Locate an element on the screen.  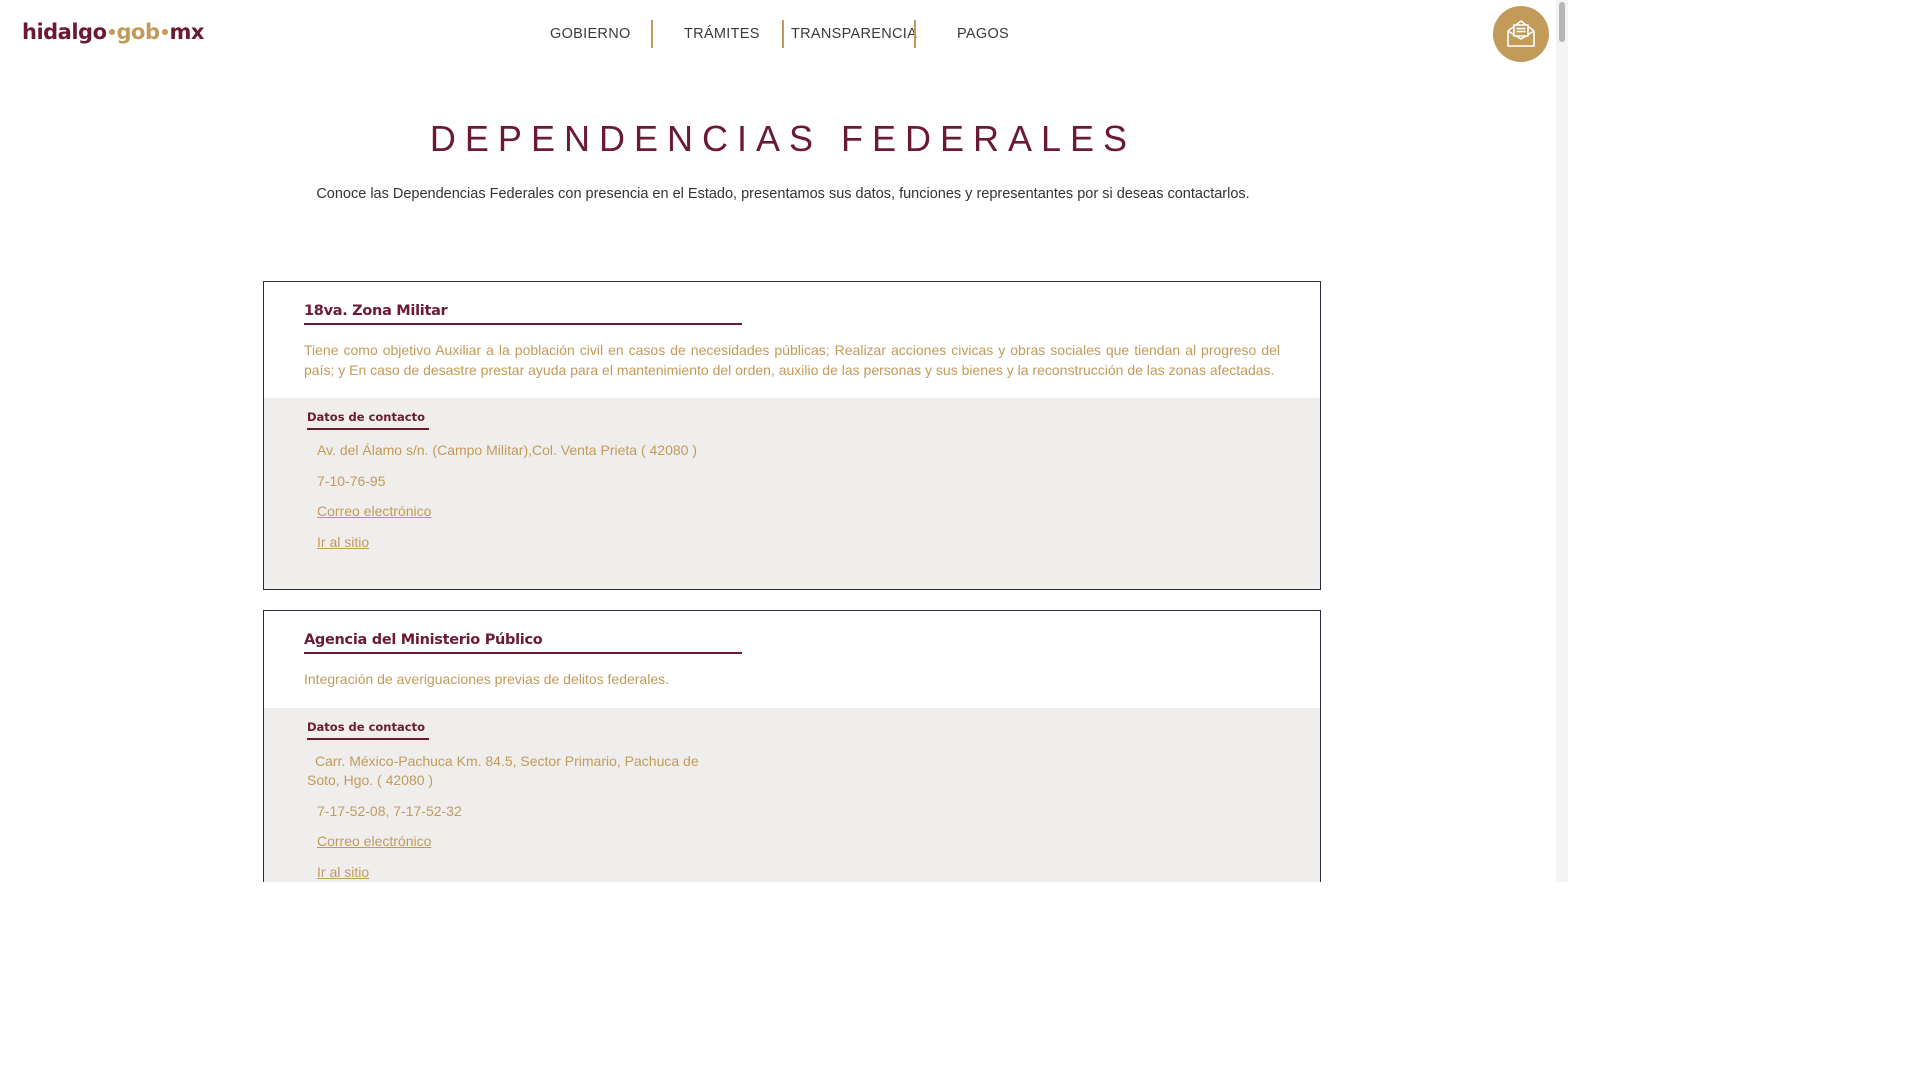
envelope-icon is located at coordinates (1521, 33).